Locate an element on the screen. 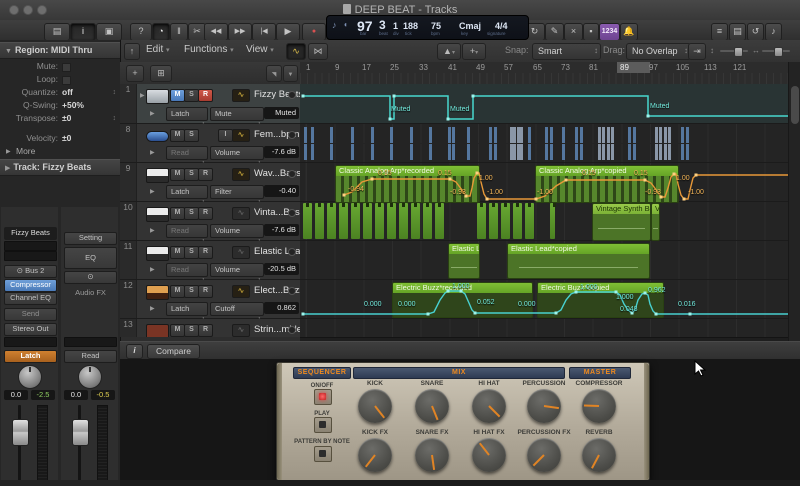  horizontal-zoom-slider is located at coordinates (776, 52).